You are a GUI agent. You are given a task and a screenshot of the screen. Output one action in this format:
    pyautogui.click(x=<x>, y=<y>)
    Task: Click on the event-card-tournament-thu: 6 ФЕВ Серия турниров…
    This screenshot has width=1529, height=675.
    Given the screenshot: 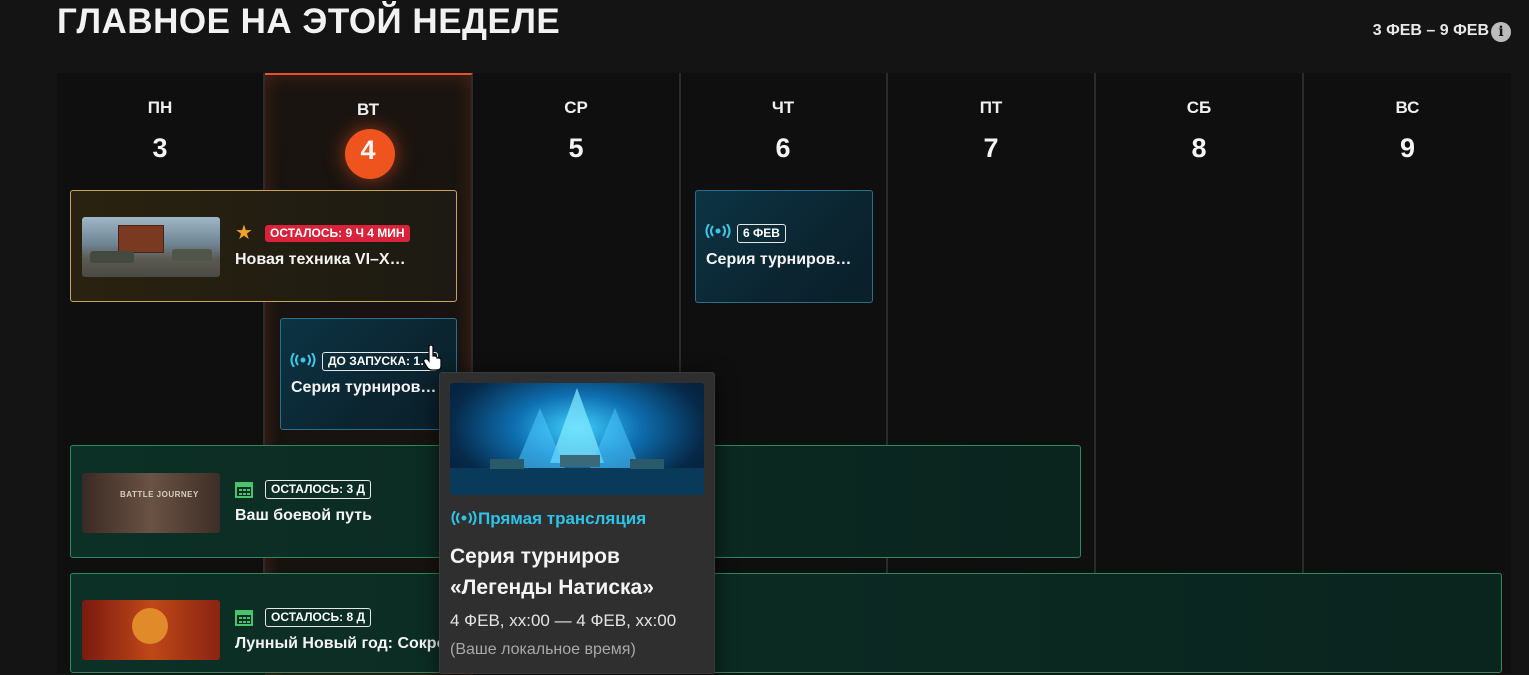 What is the action you would take?
    pyautogui.click(x=784, y=246)
    